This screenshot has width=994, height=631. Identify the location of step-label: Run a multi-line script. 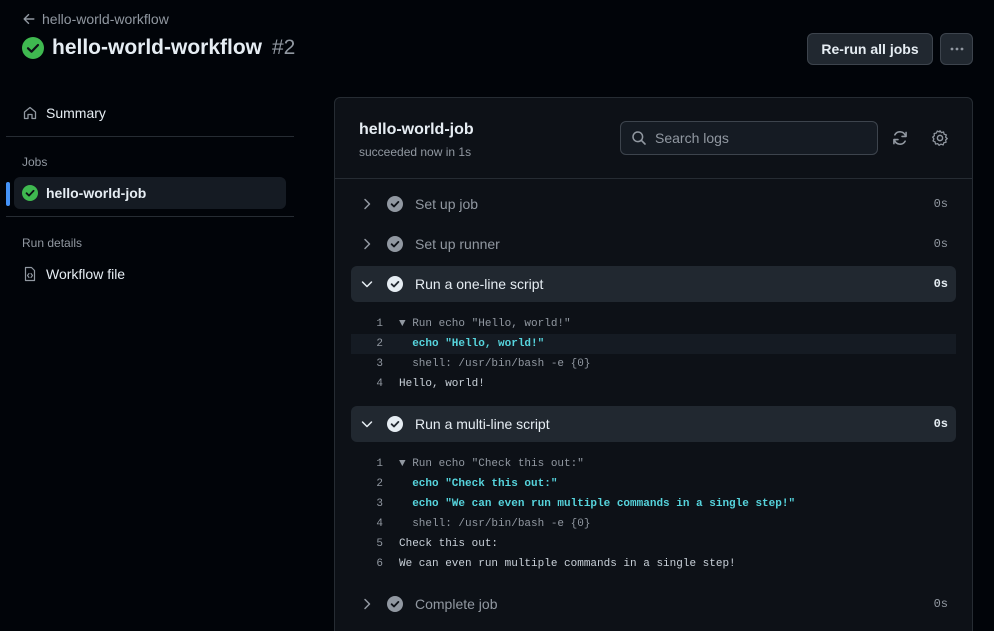
(482, 424).